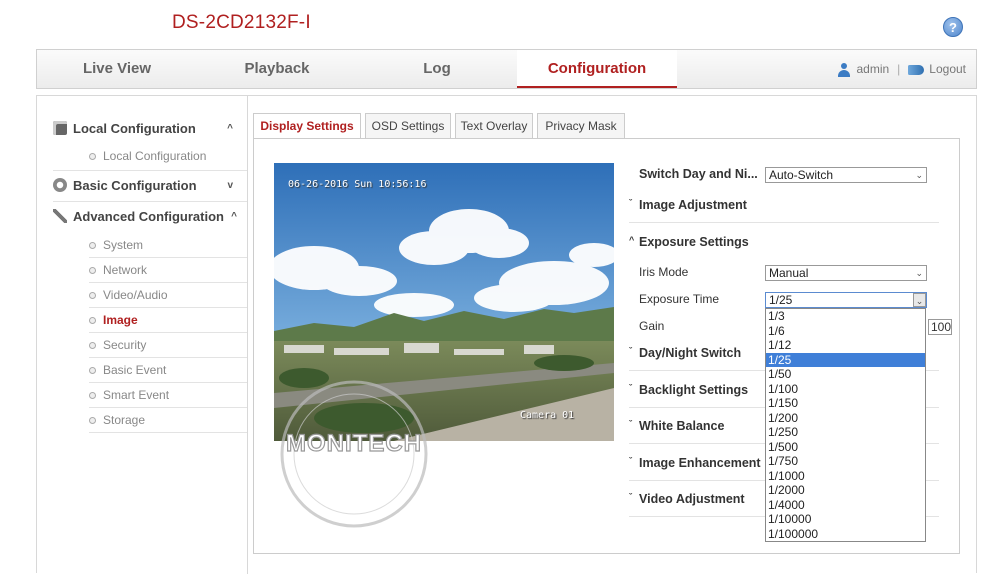 This screenshot has width=1000, height=574. Describe the element at coordinates (148, 129) in the screenshot. I see `sidebar-local-configuration: Local Configuration ^` at that location.